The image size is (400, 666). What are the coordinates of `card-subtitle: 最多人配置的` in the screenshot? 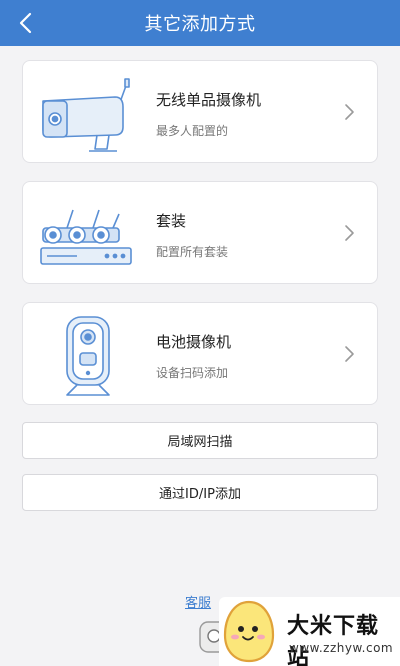 It's located at (192, 131).